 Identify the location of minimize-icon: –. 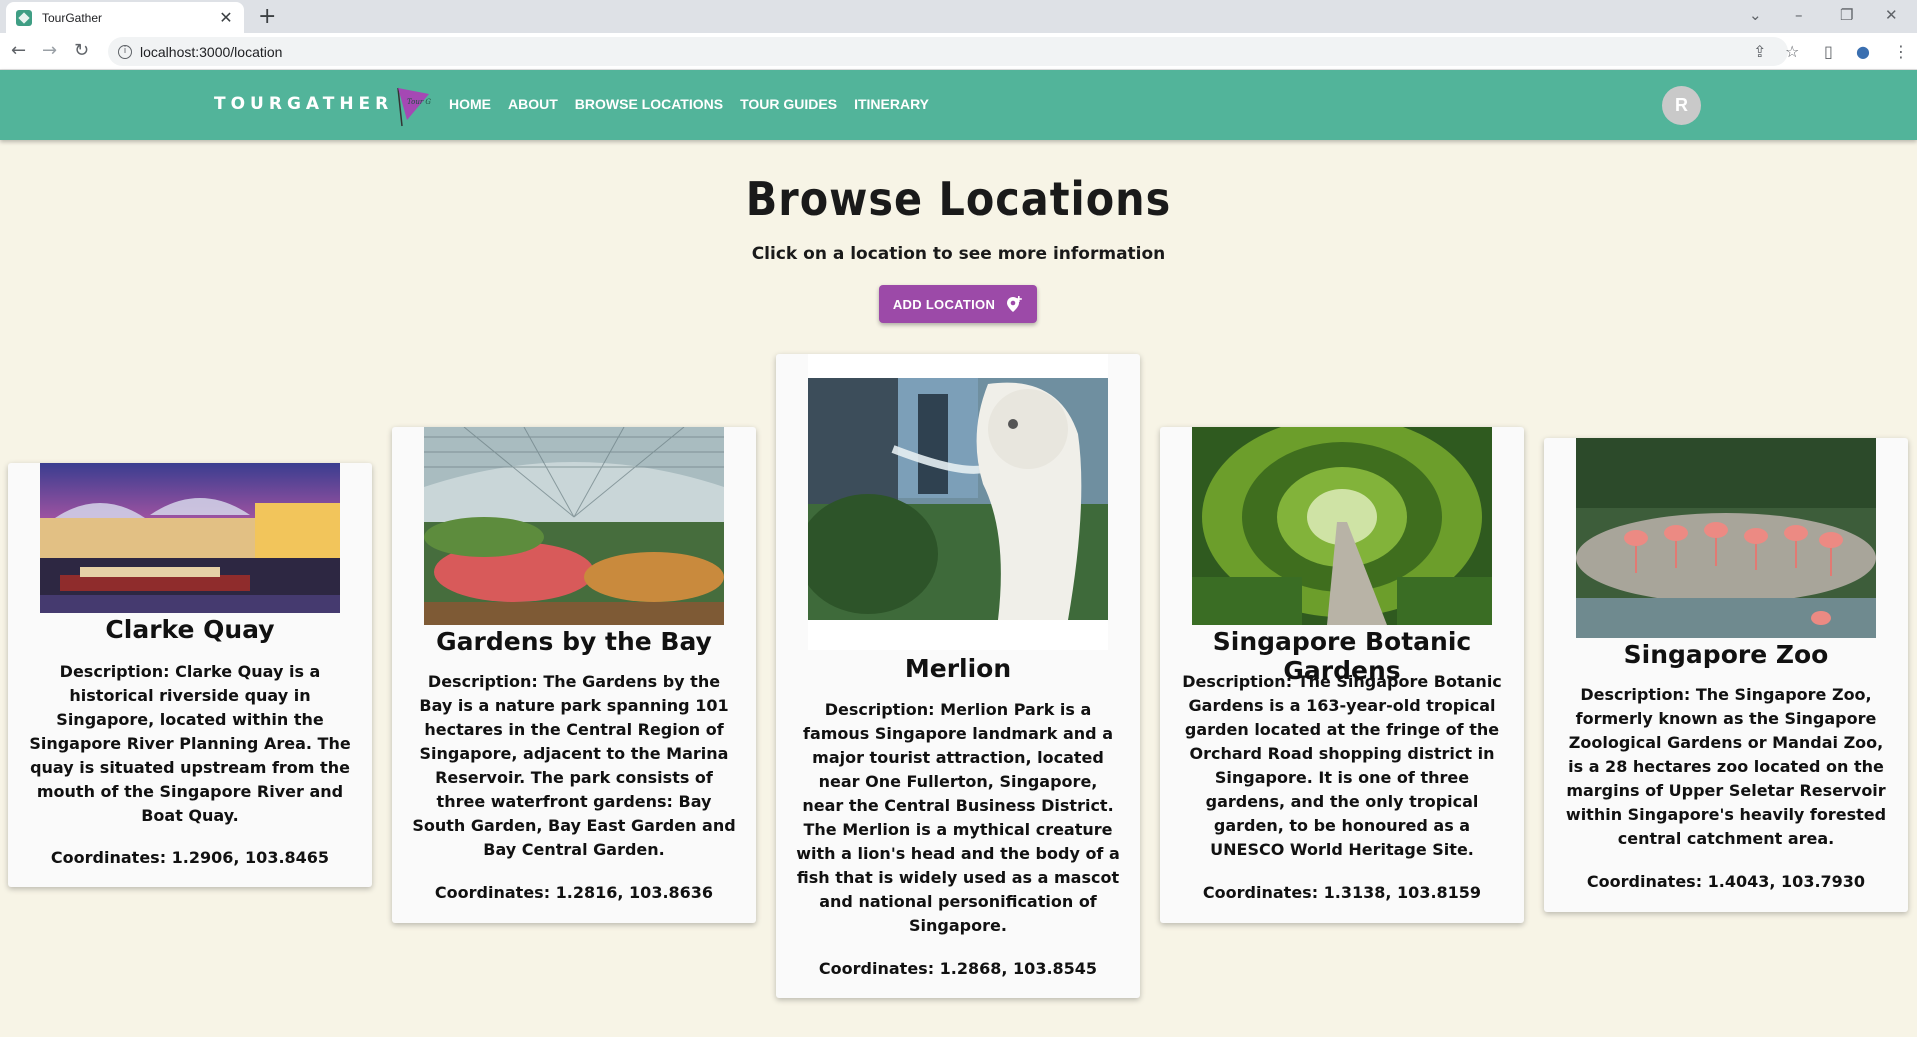
(1799, 15).